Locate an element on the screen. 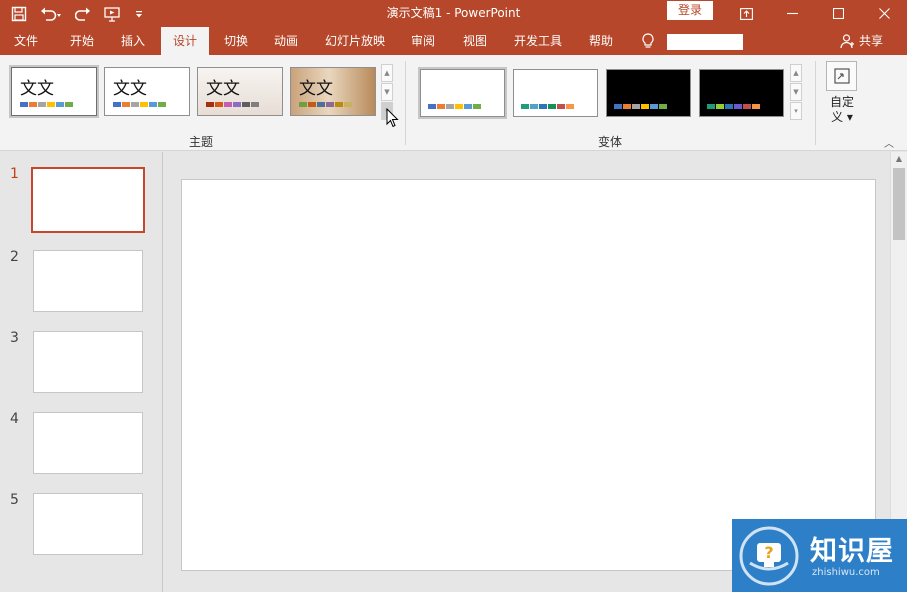  tell-me-input is located at coordinates (705, 42).